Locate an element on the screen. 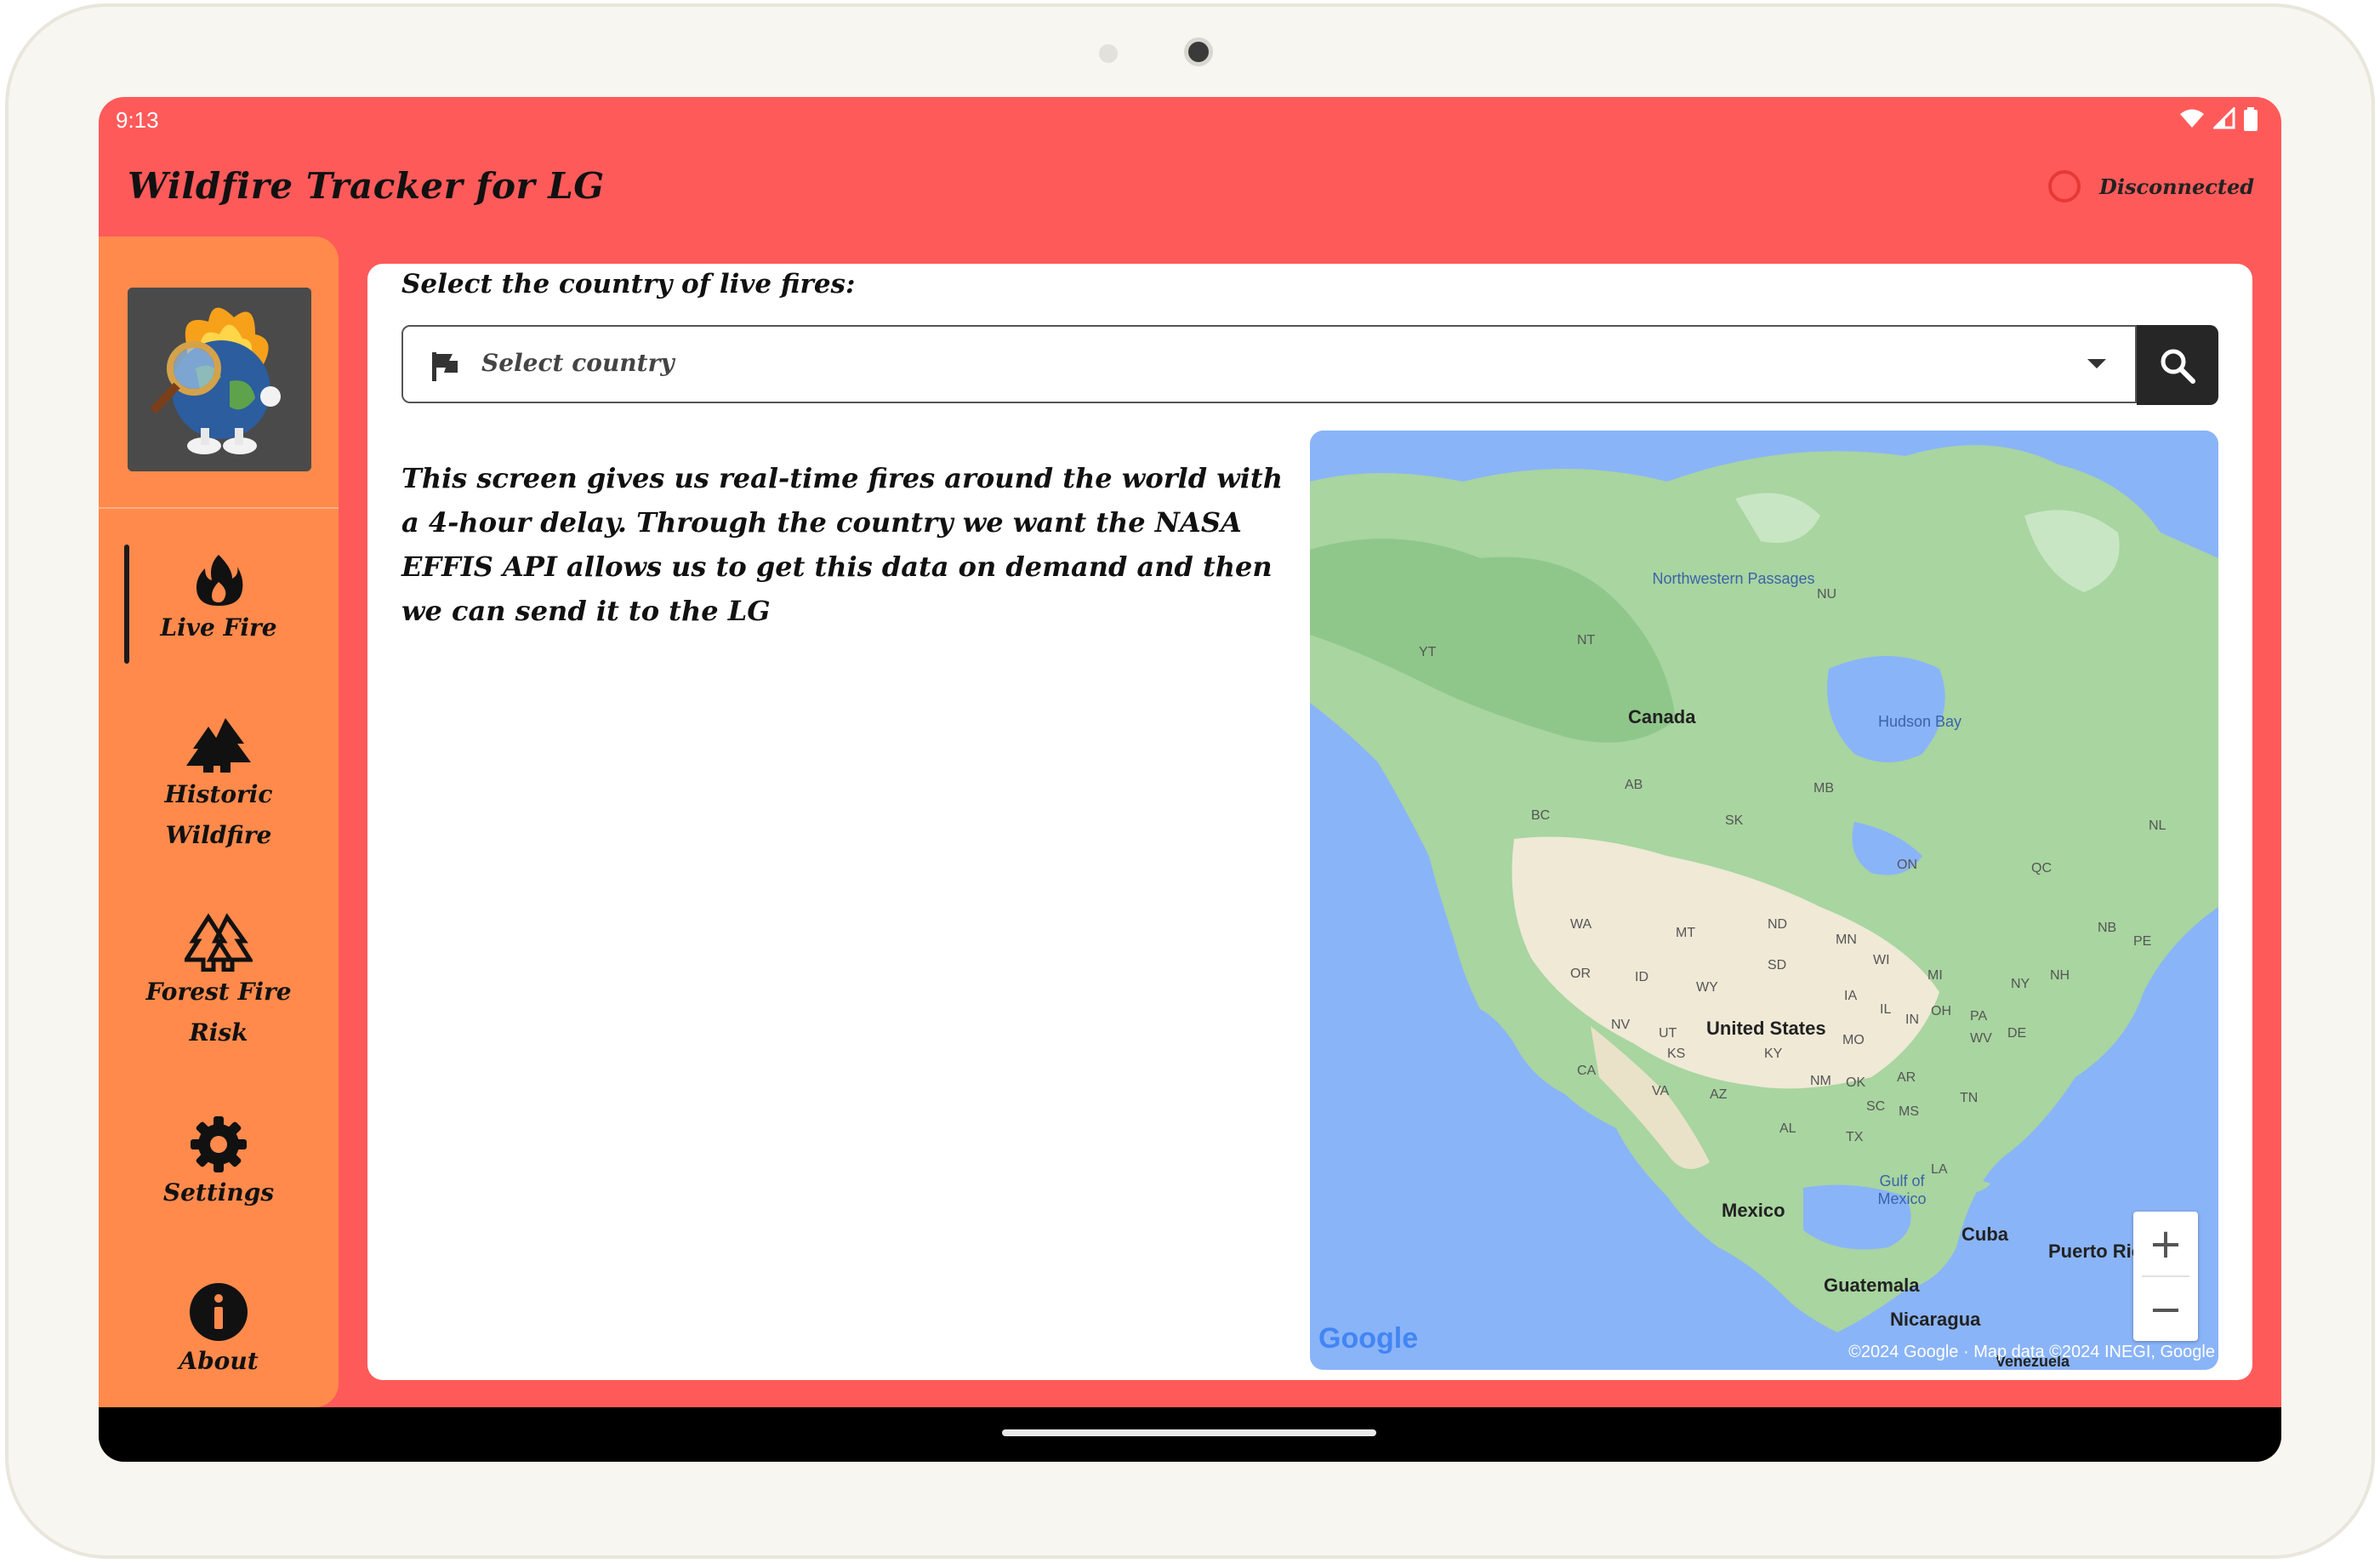 The image size is (2380, 1563). forest-outline-icon is located at coordinates (219, 943).